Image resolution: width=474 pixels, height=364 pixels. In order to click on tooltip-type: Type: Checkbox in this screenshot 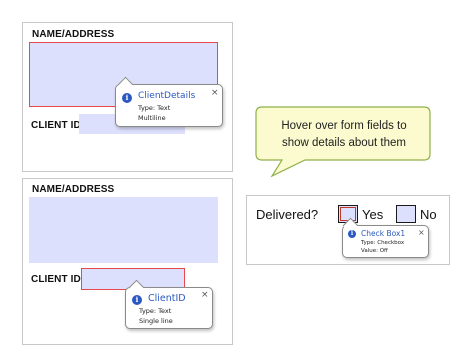, I will do `click(383, 243)`.